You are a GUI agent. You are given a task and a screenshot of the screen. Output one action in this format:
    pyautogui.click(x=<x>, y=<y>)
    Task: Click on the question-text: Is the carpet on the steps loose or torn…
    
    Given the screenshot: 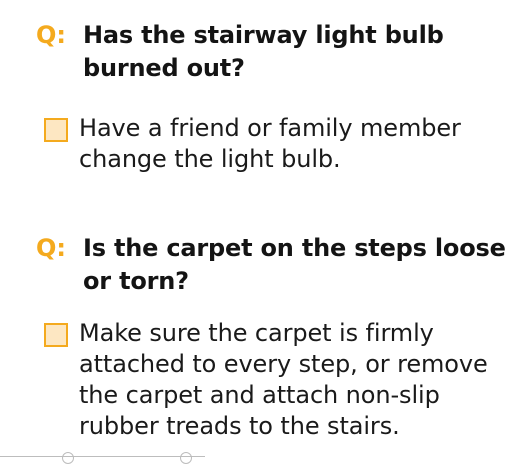 What is the action you would take?
    pyautogui.click(x=294, y=264)
    